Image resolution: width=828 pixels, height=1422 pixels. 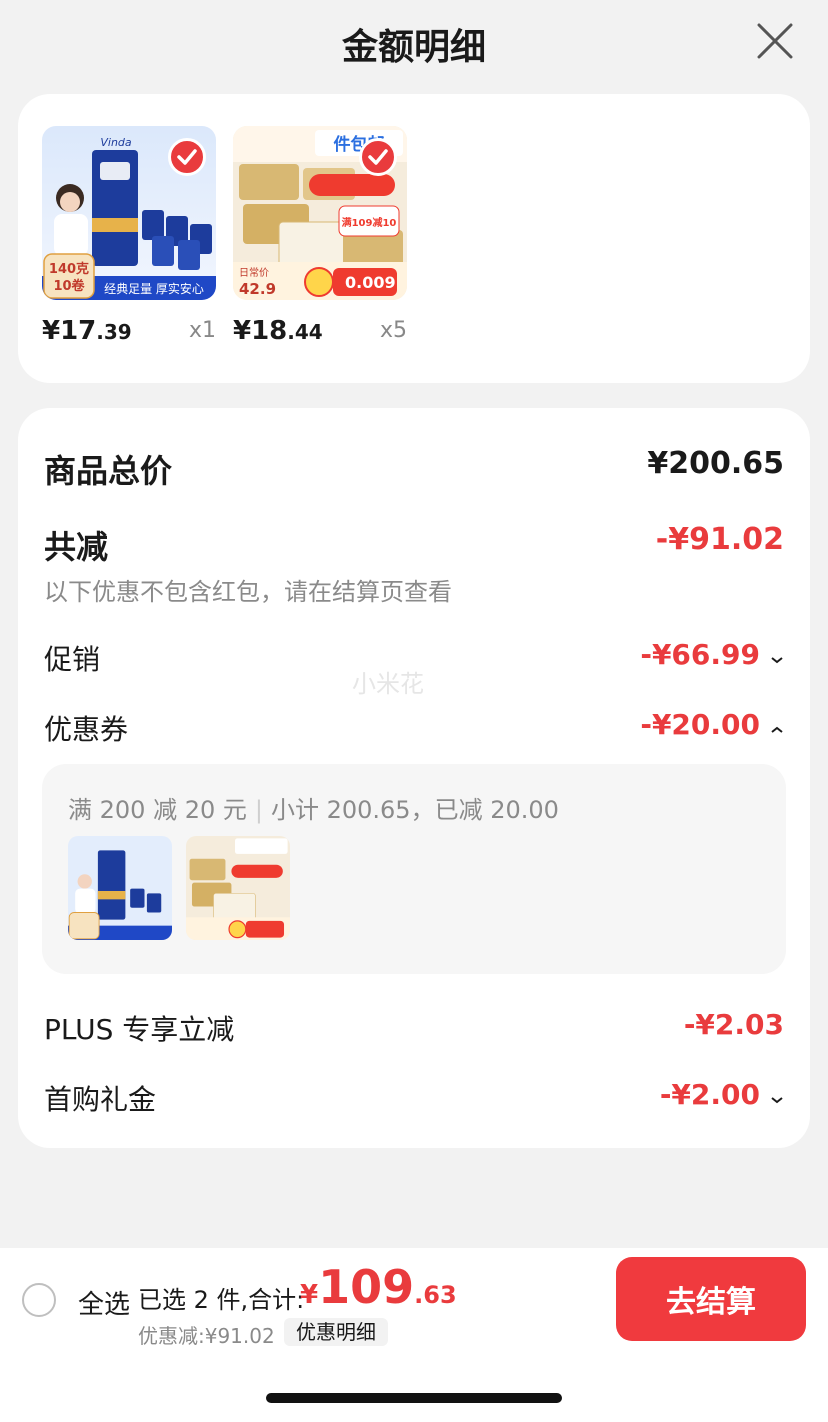 What do you see at coordinates (414, 544) in the screenshot?
I see `discount-row: 共减 -¥91.02` at bounding box center [414, 544].